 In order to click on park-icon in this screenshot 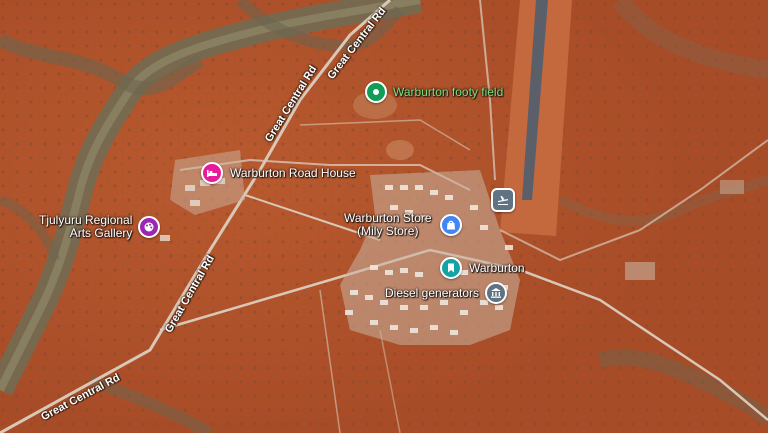, I will do `click(376, 92)`.